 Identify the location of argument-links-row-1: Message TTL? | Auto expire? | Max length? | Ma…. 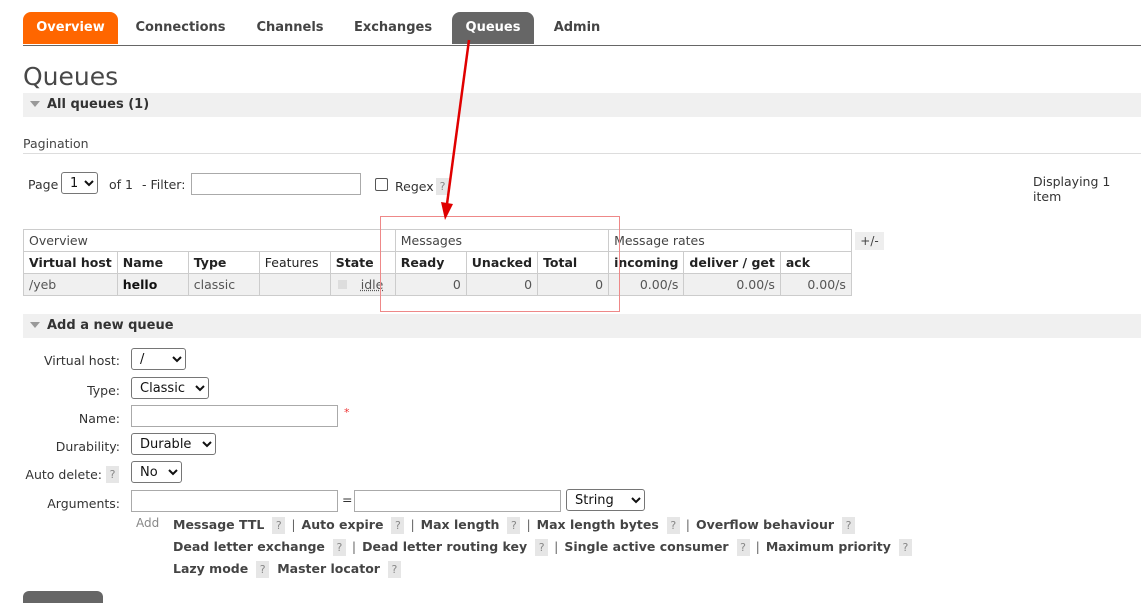
(514, 525).